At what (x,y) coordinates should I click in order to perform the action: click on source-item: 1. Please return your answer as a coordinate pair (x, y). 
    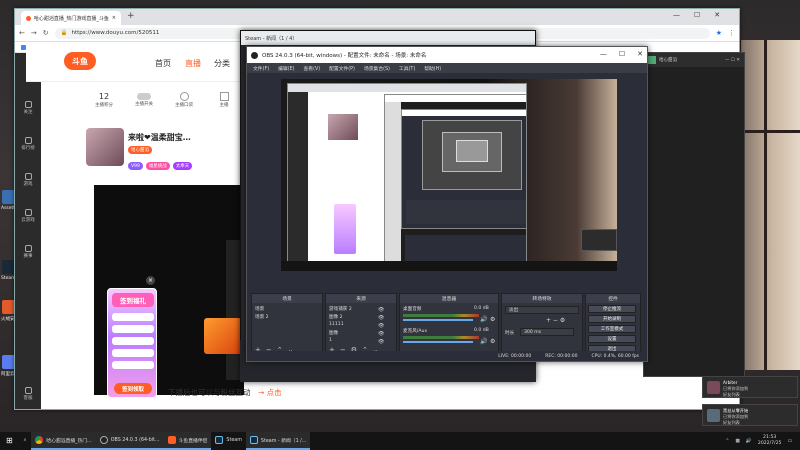
    Looking at the image, I should click on (330, 340).